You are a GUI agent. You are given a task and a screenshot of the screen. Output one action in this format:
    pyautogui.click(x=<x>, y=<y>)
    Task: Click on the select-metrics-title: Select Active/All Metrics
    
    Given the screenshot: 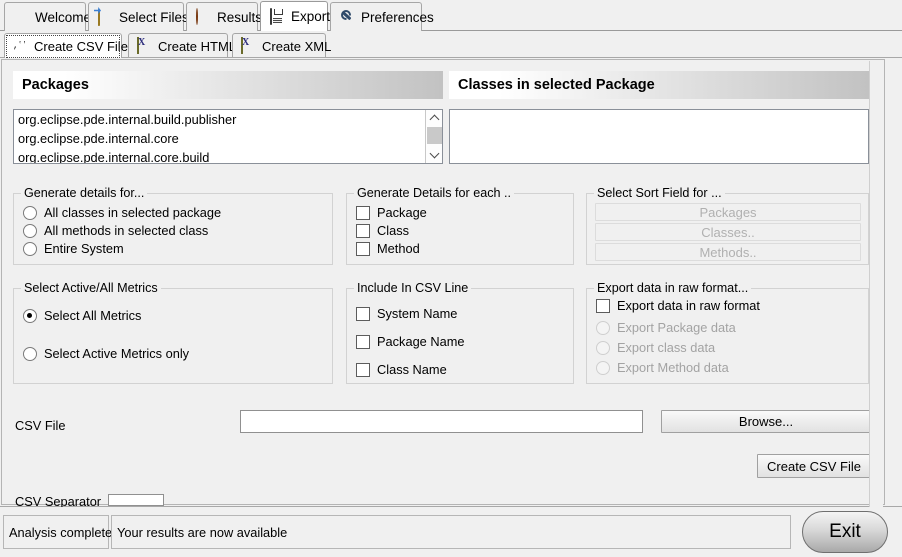 What is the action you would take?
    pyautogui.click(x=91, y=288)
    